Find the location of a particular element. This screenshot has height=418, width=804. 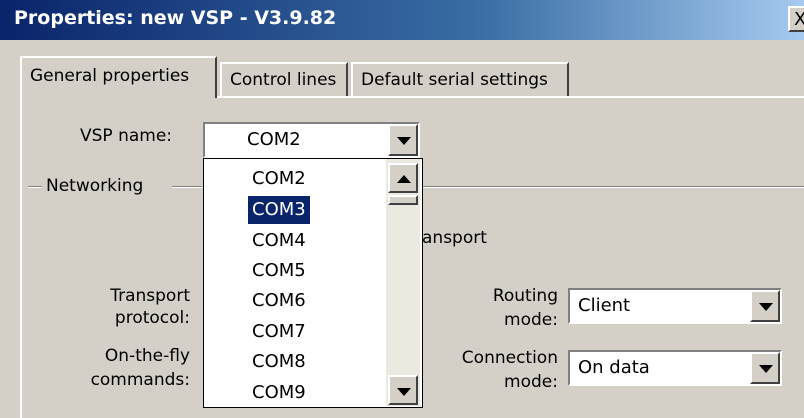

tab-control-lines: Control lines is located at coordinates (284, 79).